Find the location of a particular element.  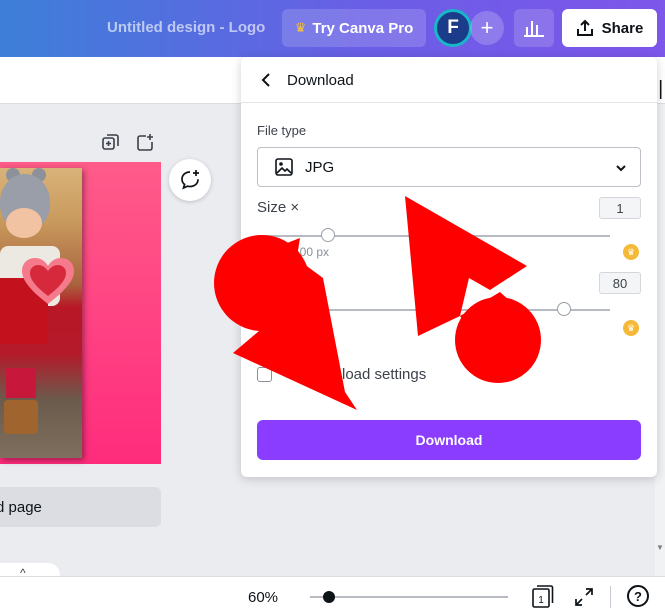

try-canva-pro-label: Try Canva Pro is located at coordinates (363, 28).